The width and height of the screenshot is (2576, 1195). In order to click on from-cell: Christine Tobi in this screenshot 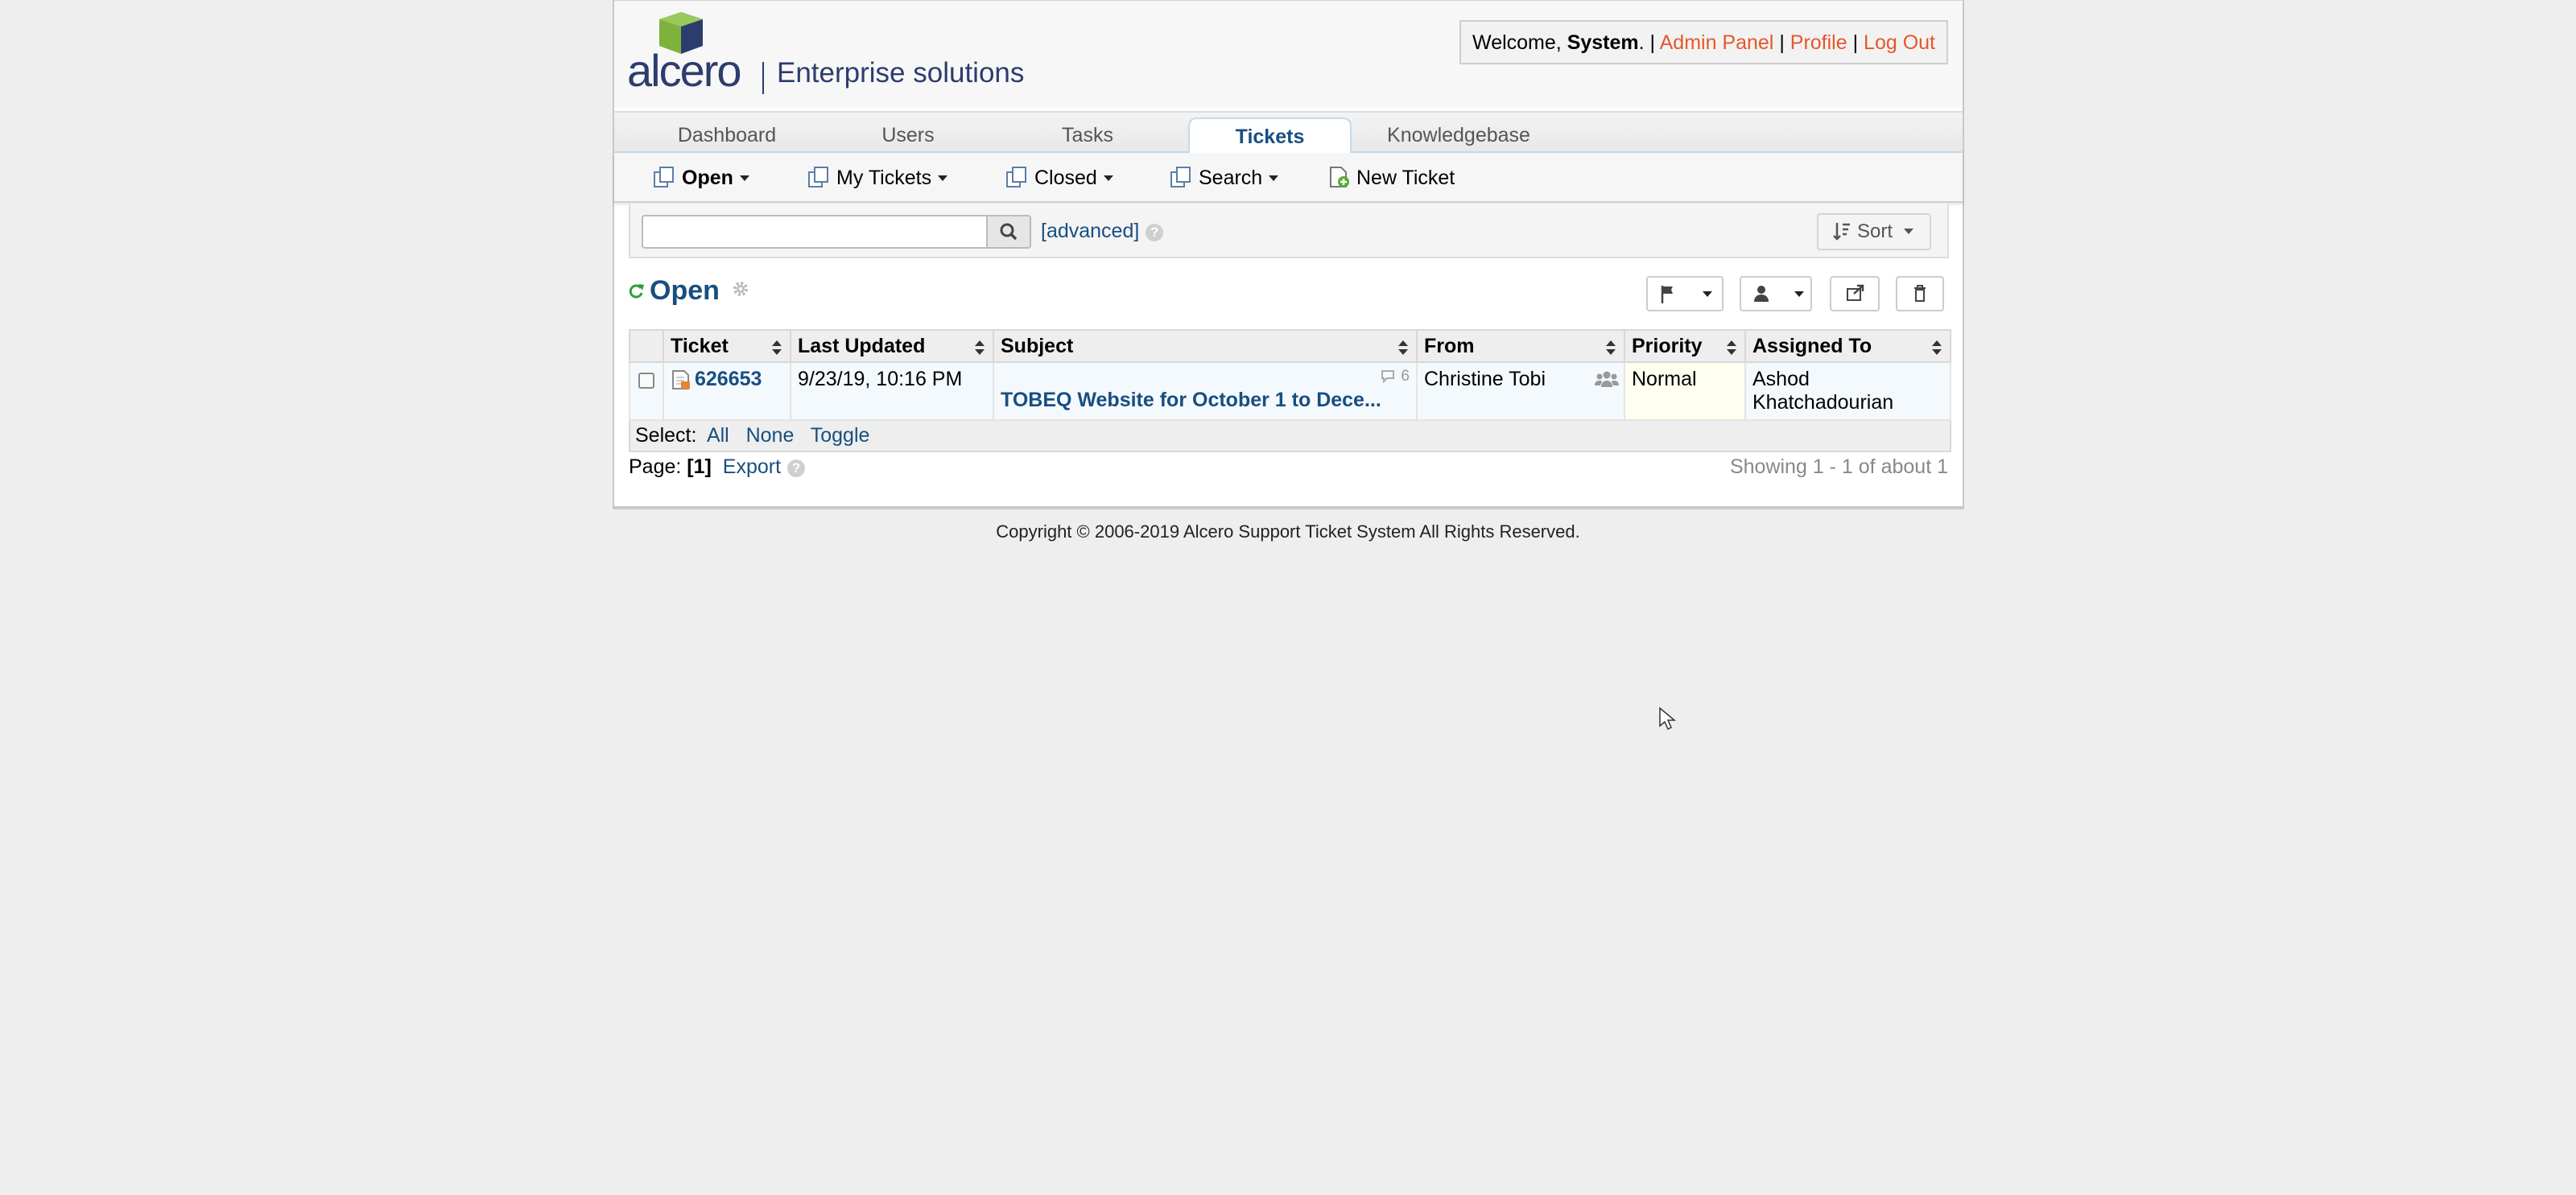, I will do `click(1520, 391)`.